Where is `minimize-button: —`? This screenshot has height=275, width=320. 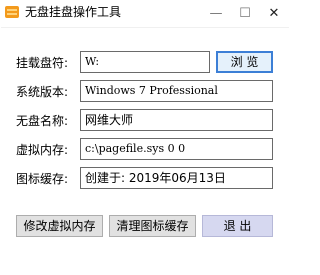
minimize-button: — is located at coordinates (216, 13).